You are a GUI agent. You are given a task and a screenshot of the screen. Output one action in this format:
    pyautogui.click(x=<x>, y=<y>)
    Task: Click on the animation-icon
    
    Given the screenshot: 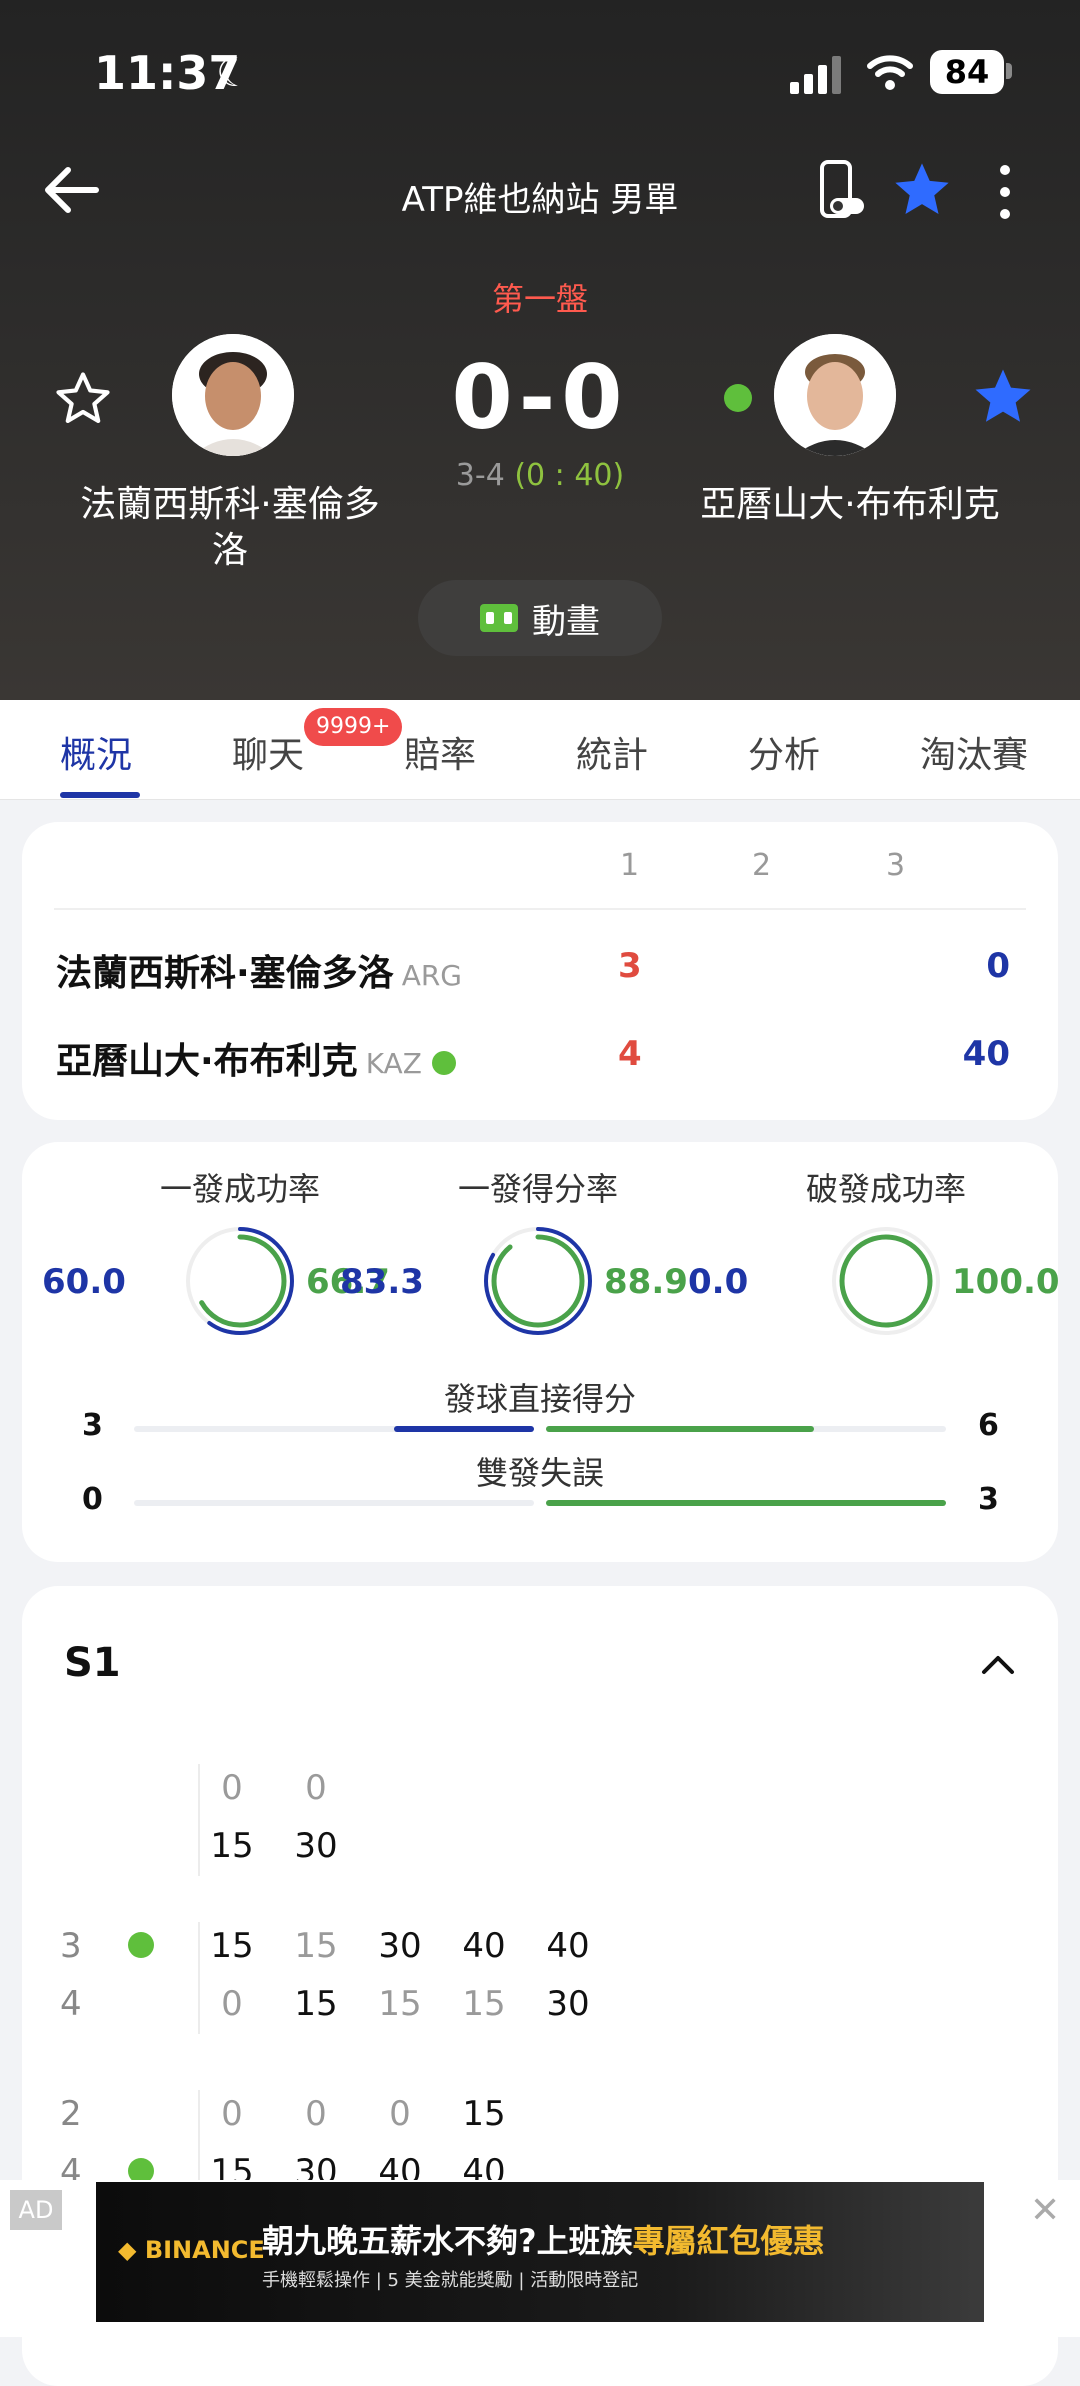 What is the action you would take?
    pyautogui.click(x=499, y=618)
    